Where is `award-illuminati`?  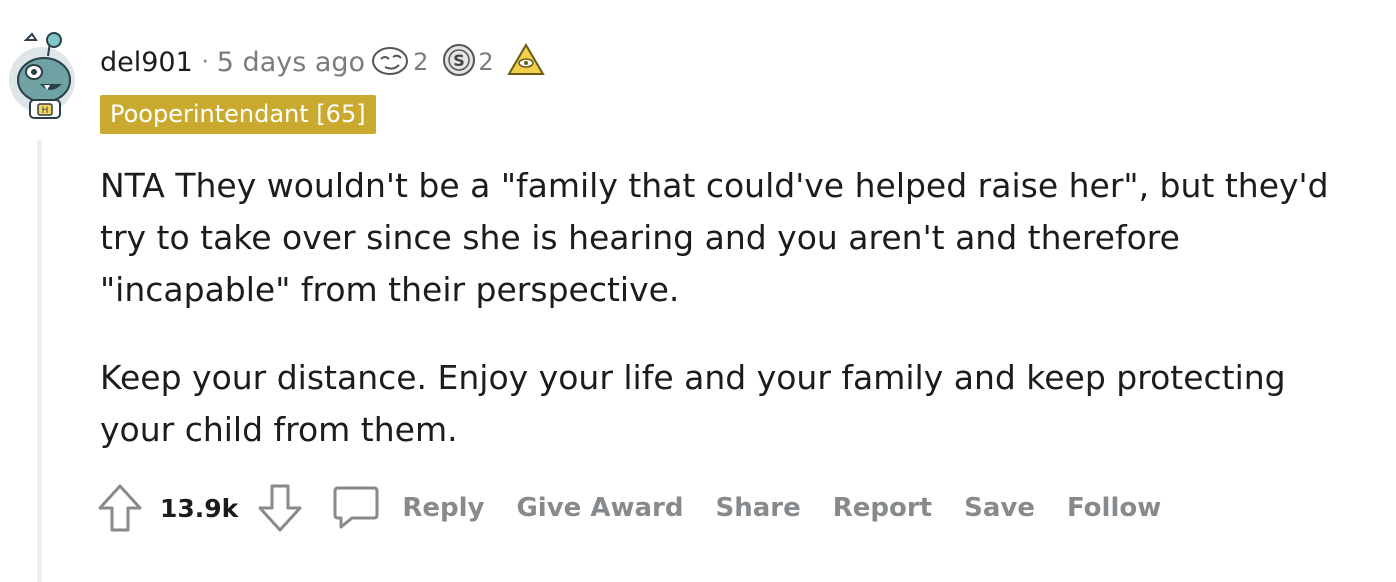
award-illuminati is located at coordinates (526, 62).